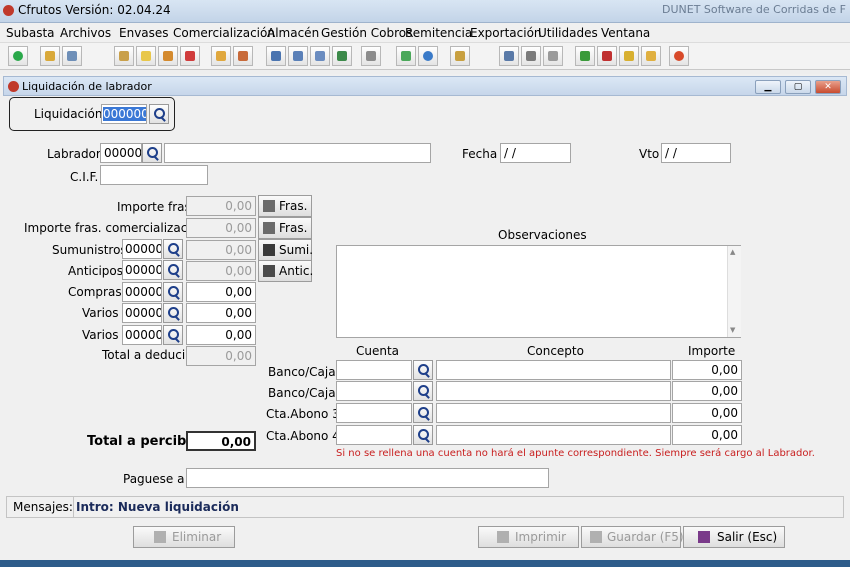 The width and height of the screenshot is (850, 567). I want to click on importe-fras-value: 0,00, so click(221, 206).